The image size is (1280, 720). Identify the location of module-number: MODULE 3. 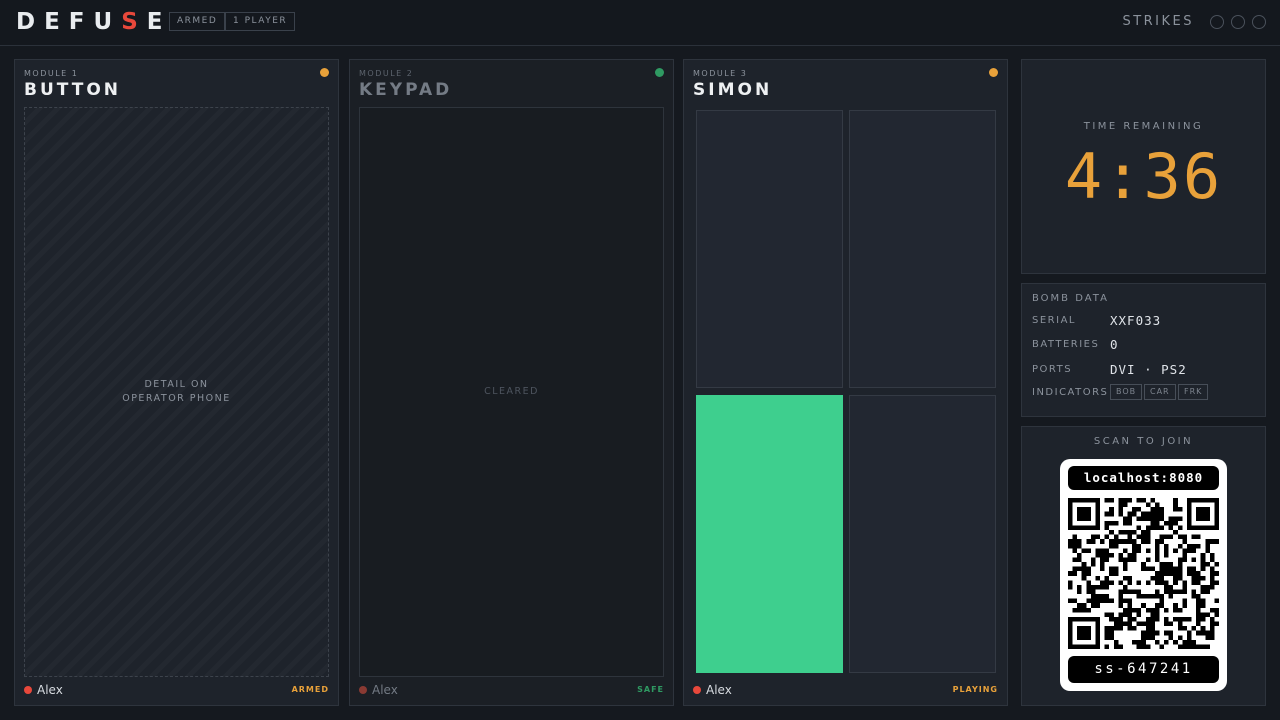
(720, 73).